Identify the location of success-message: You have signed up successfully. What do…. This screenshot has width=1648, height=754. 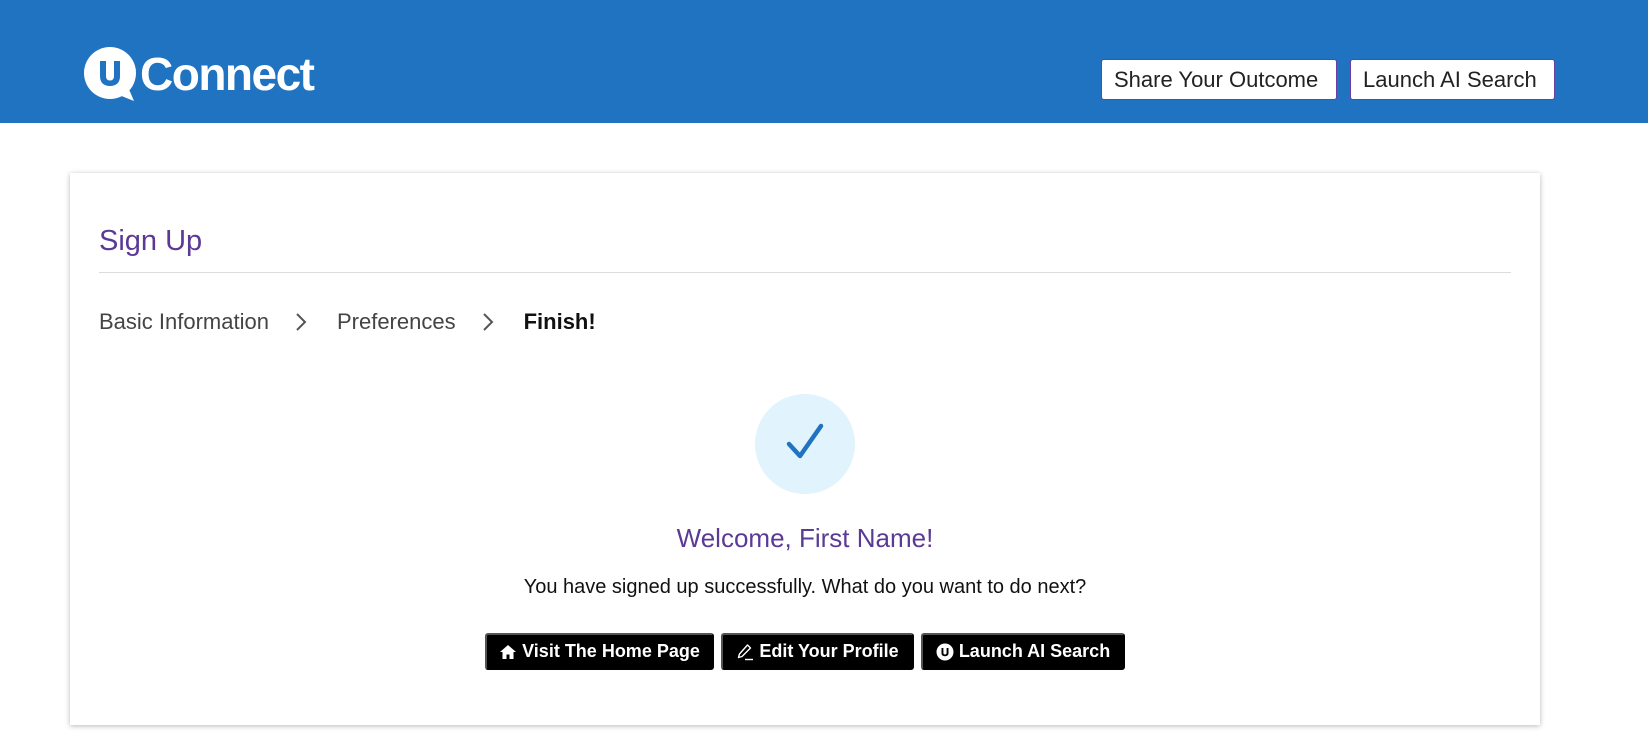
(805, 587).